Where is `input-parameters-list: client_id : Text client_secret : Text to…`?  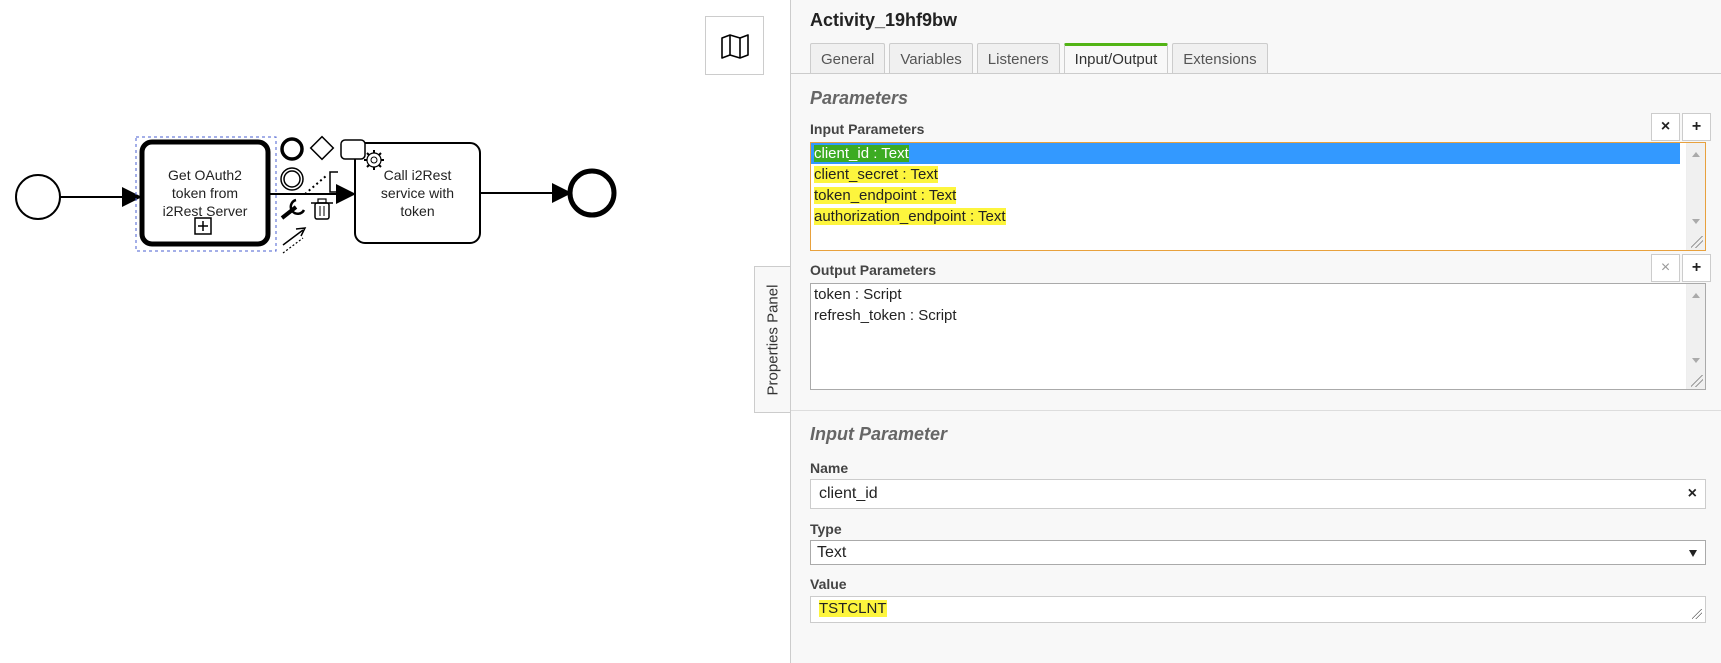 input-parameters-list: client_id : Text client_secret : Text to… is located at coordinates (1258, 196).